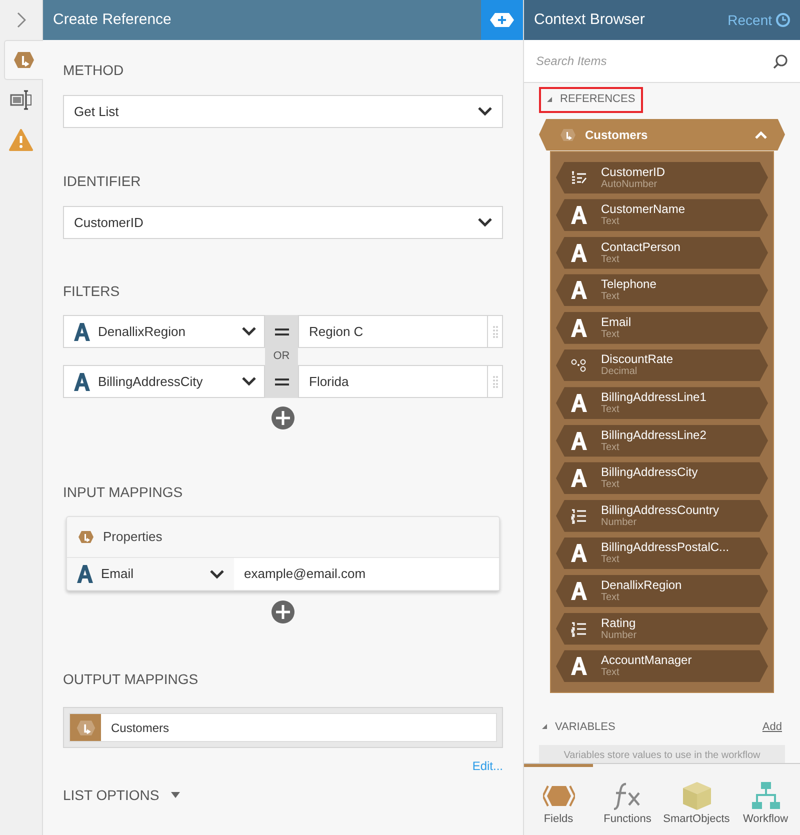  What do you see at coordinates (765, 799) in the screenshot?
I see `browser-tab: Workflow` at bounding box center [765, 799].